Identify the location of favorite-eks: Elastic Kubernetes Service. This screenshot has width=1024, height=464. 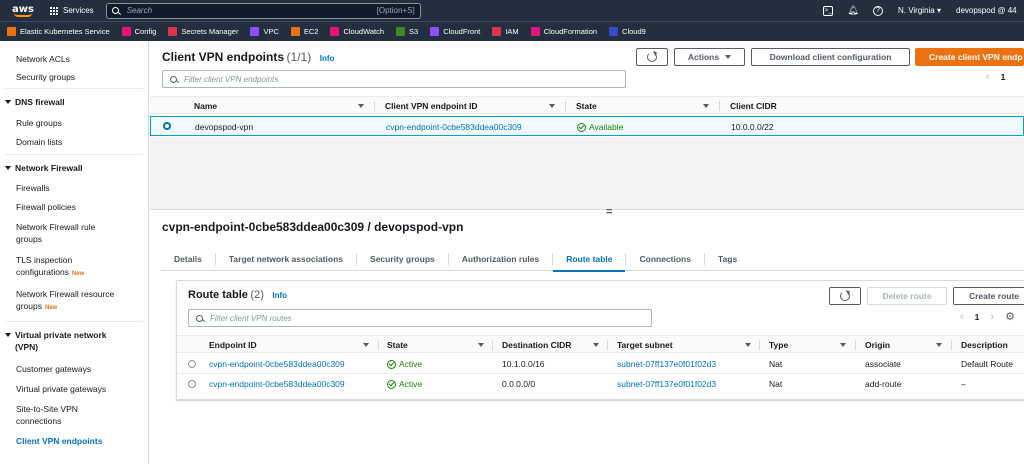
(58, 31).